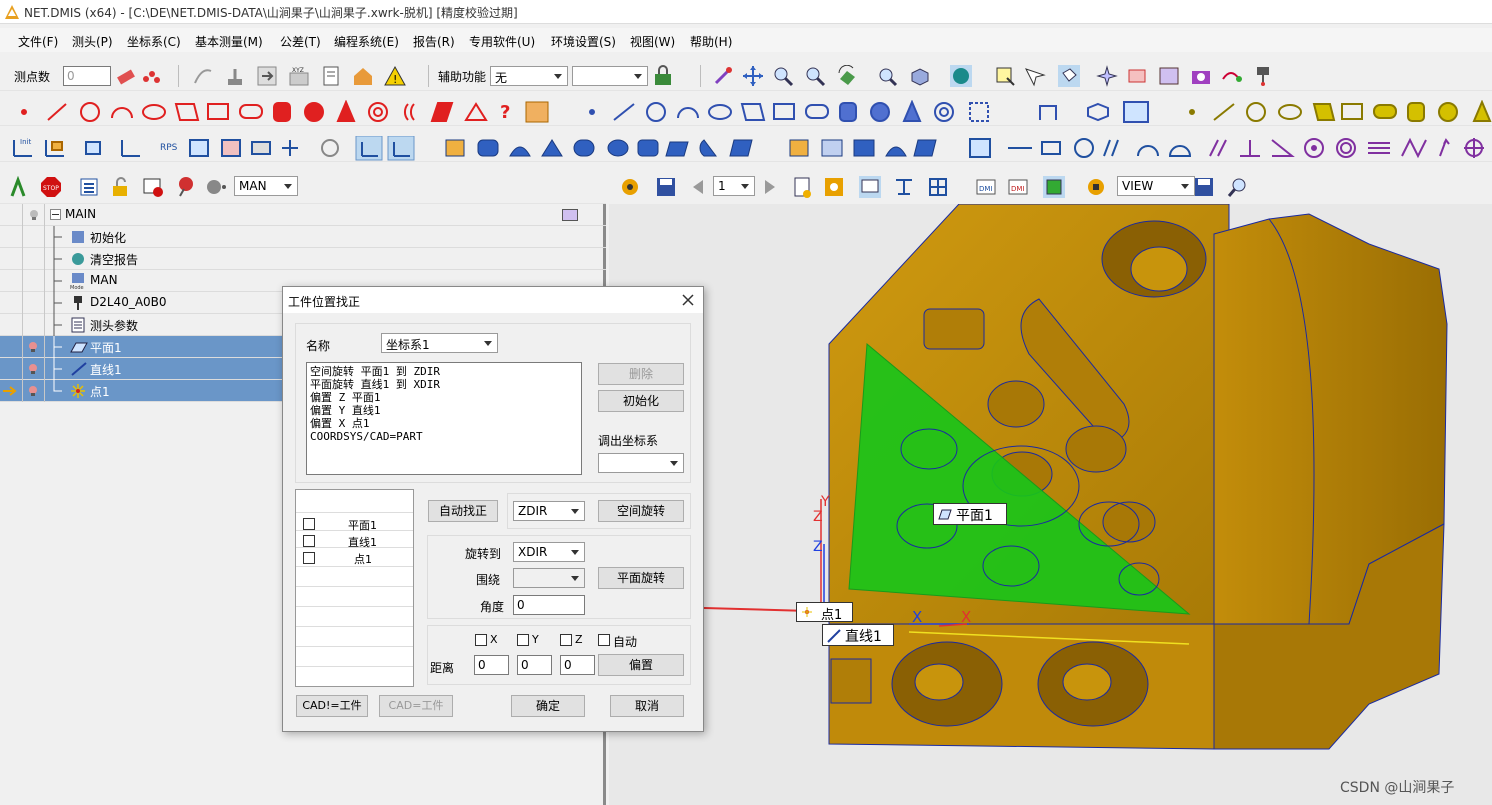 This screenshot has height=805, width=1492. I want to click on recall-coordsys-select, so click(641, 463).